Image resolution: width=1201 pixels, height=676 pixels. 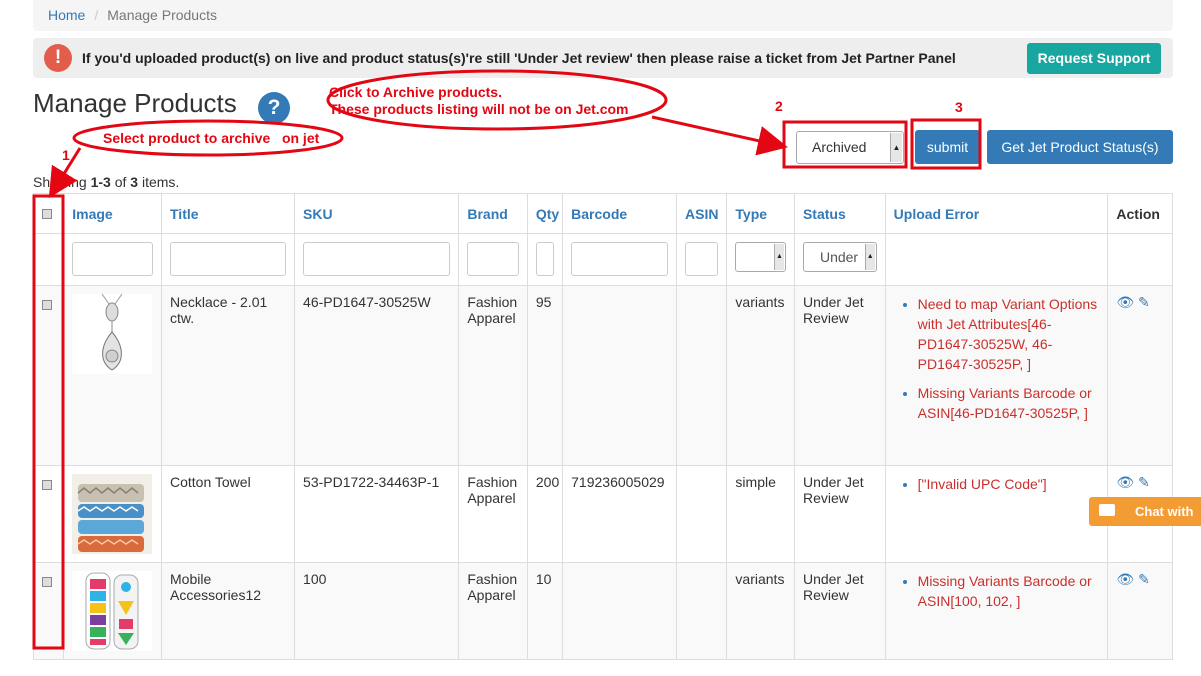 I want to click on row-select-cell, so click(x=48, y=375).